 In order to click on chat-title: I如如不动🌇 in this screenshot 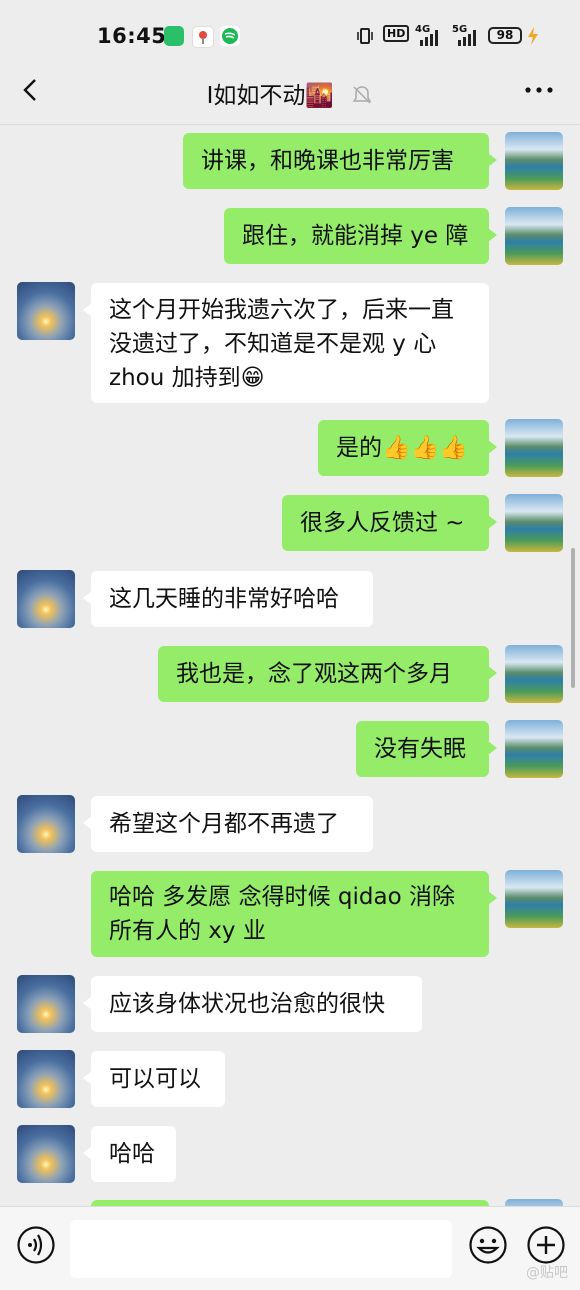, I will do `click(290, 93)`.